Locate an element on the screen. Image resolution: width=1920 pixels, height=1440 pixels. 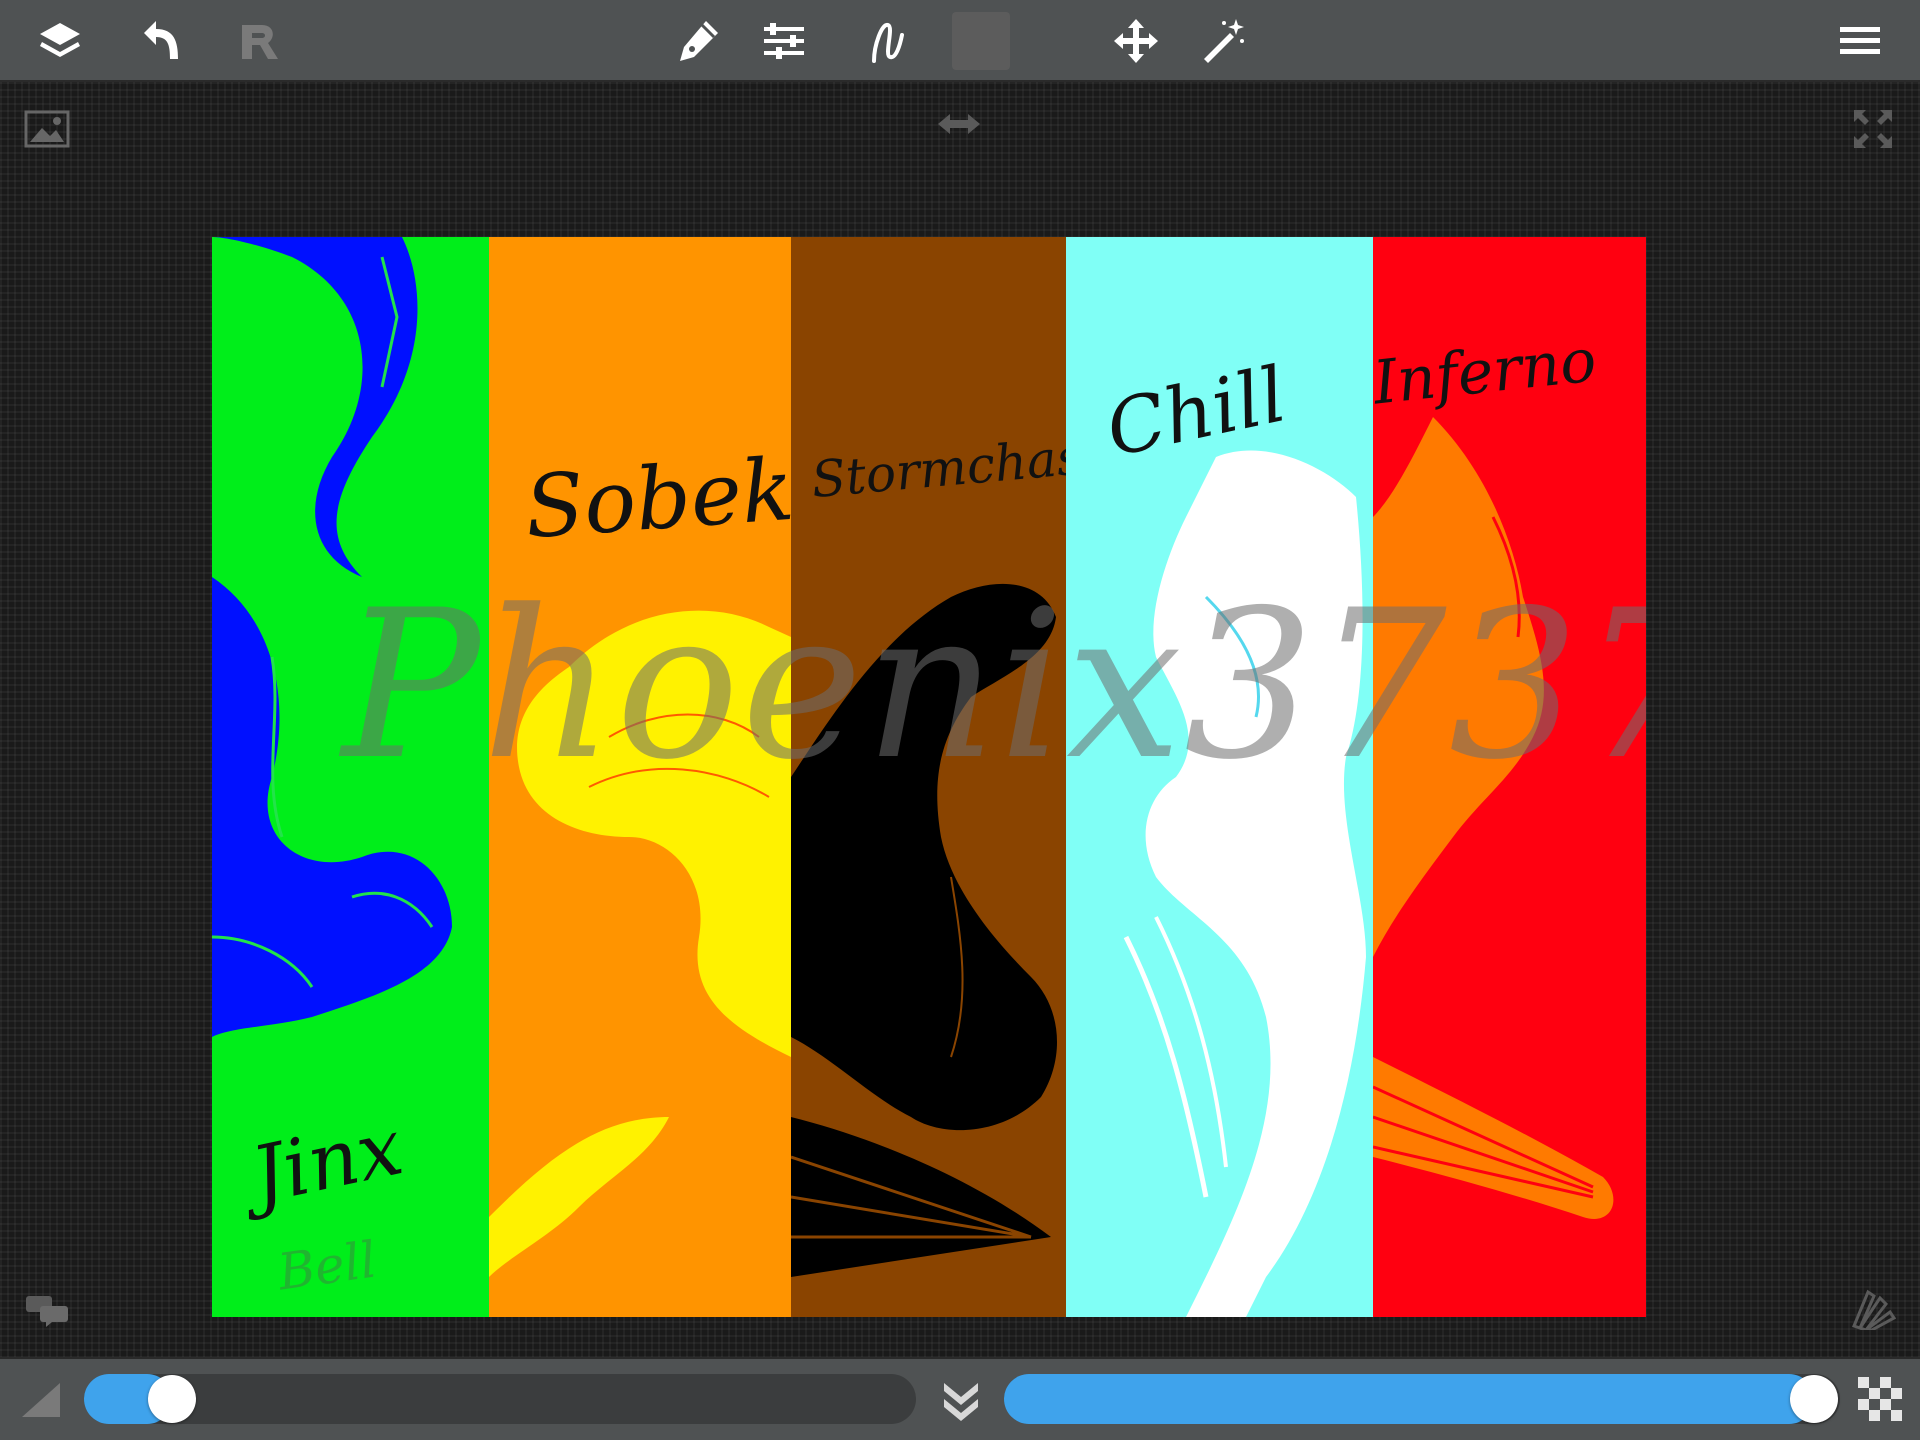
black-dragon-silhouette is located at coordinates (924, 930).